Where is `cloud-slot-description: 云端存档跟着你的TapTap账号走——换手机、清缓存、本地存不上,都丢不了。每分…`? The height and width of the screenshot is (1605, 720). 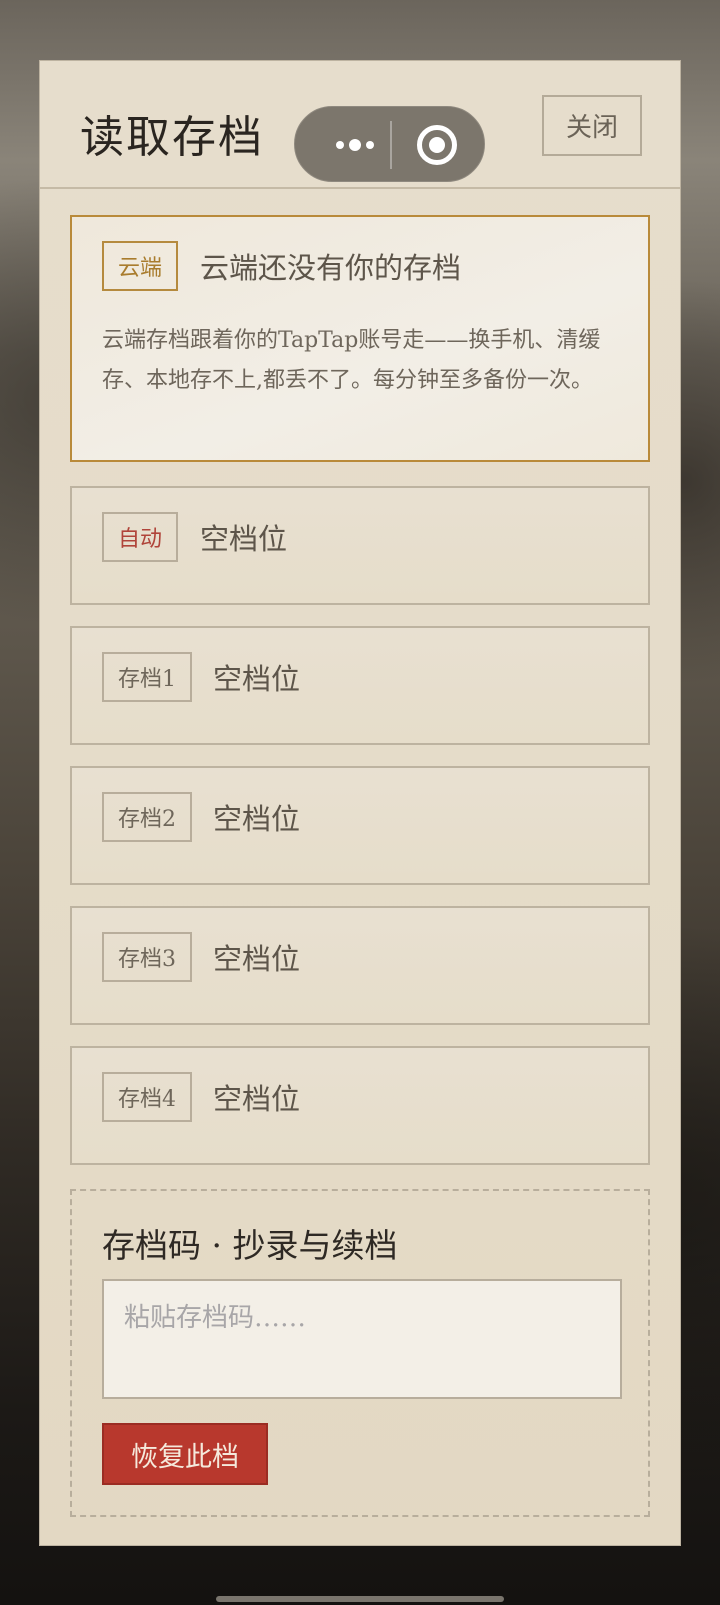
cloud-slot-description: 云端存档跟着你的TapTap账号走——换手机、清缓存、本地存不上,都丢不了。每分… is located at coordinates (351, 360).